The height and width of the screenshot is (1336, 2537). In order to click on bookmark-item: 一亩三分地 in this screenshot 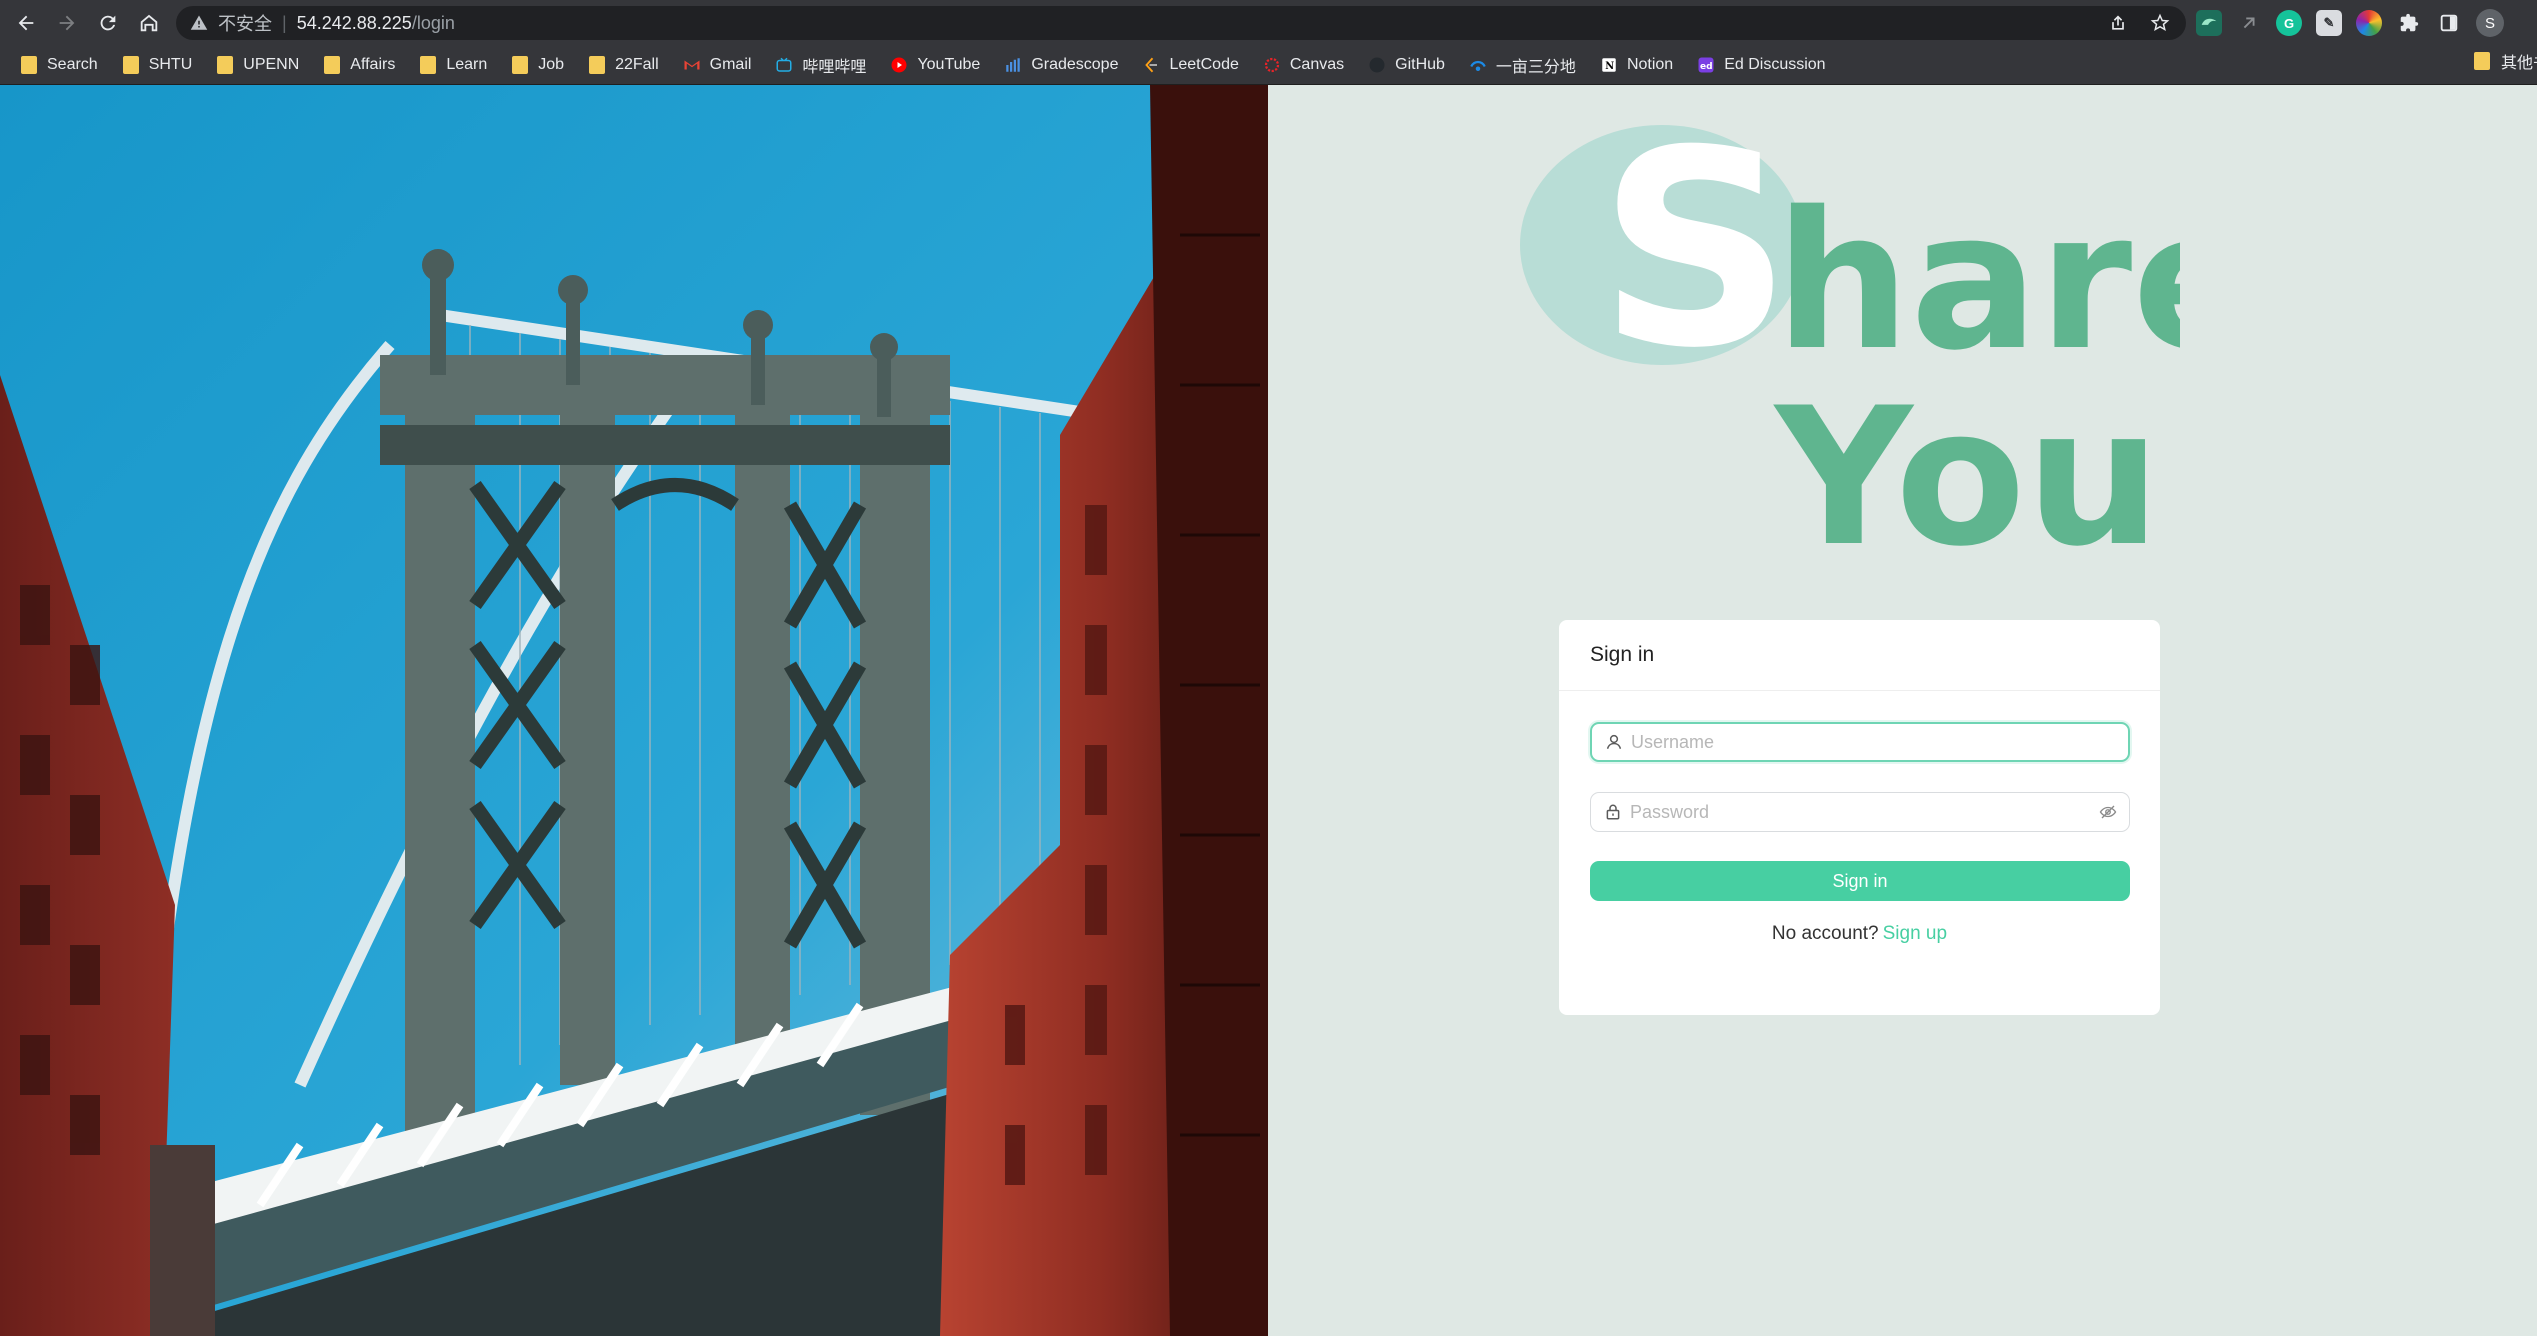, I will do `click(1522, 65)`.